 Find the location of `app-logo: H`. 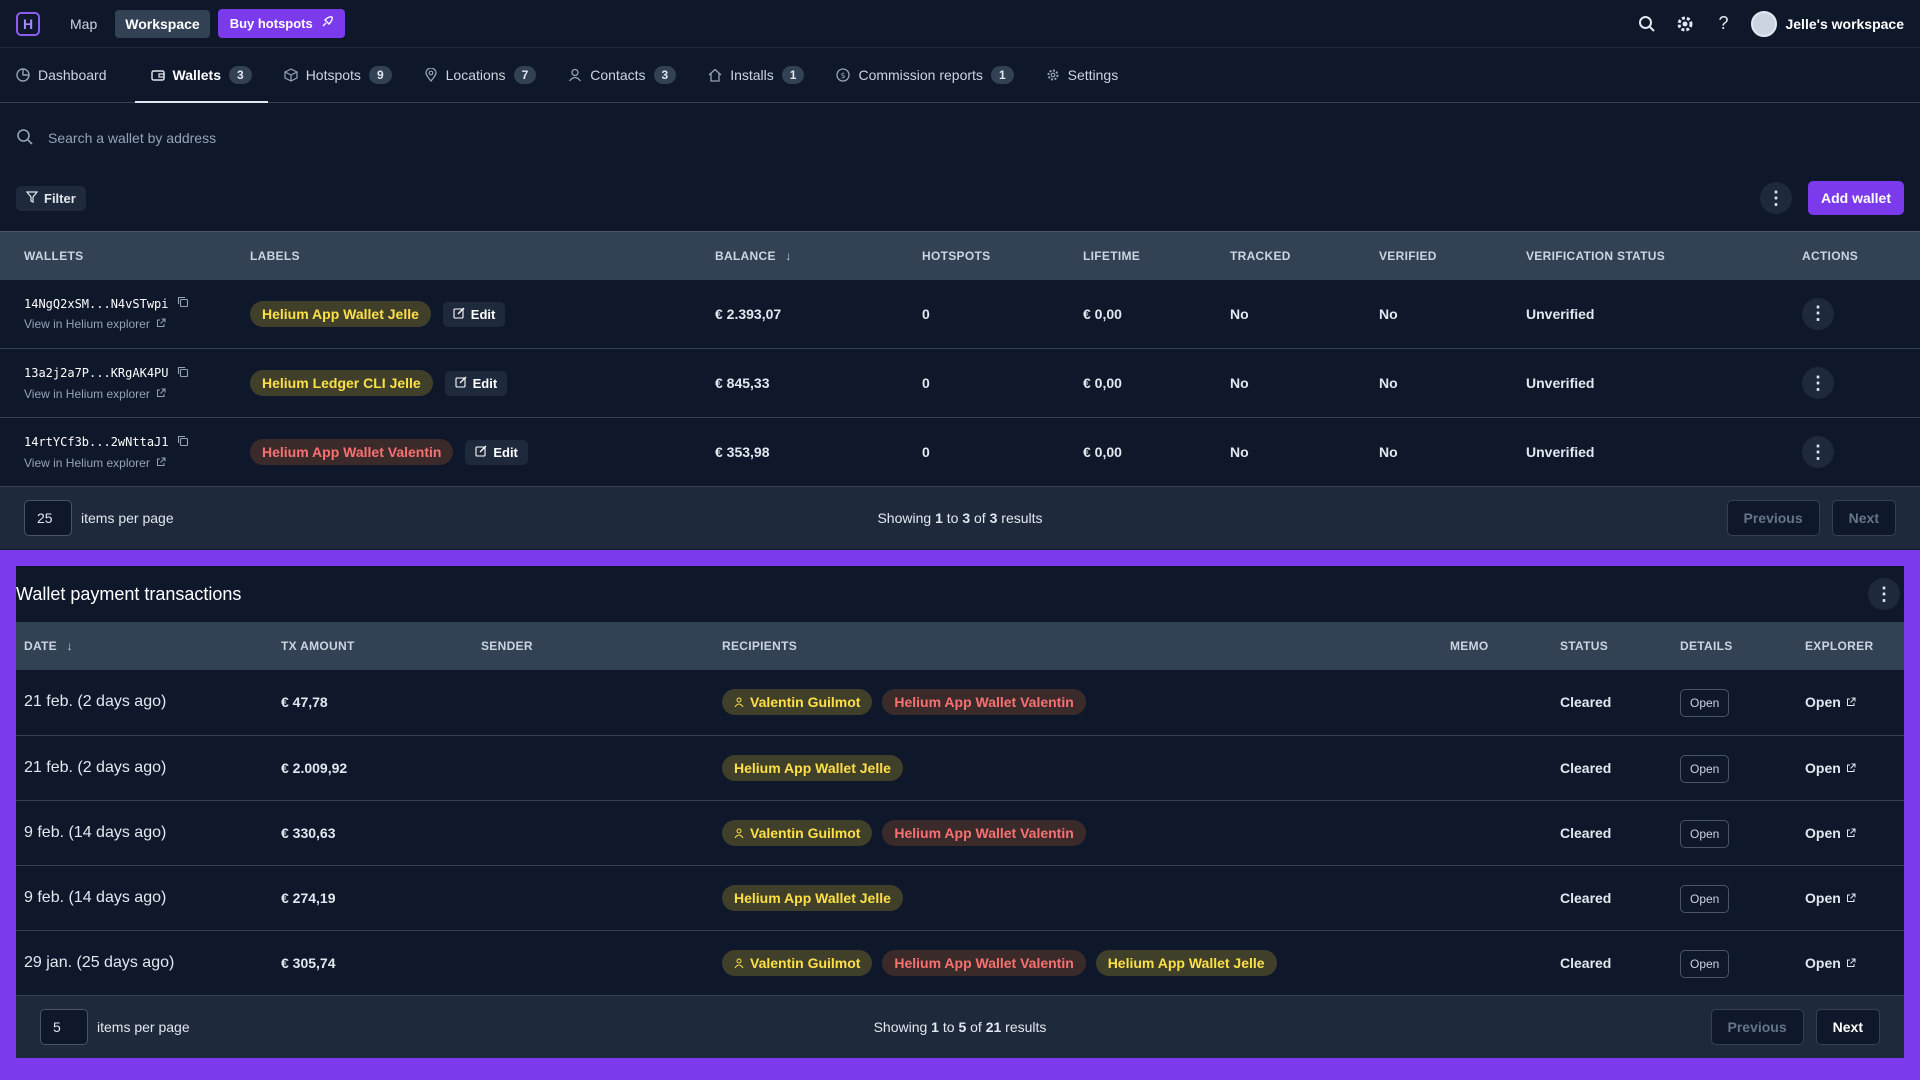

app-logo: H is located at coordinates (28, 23).